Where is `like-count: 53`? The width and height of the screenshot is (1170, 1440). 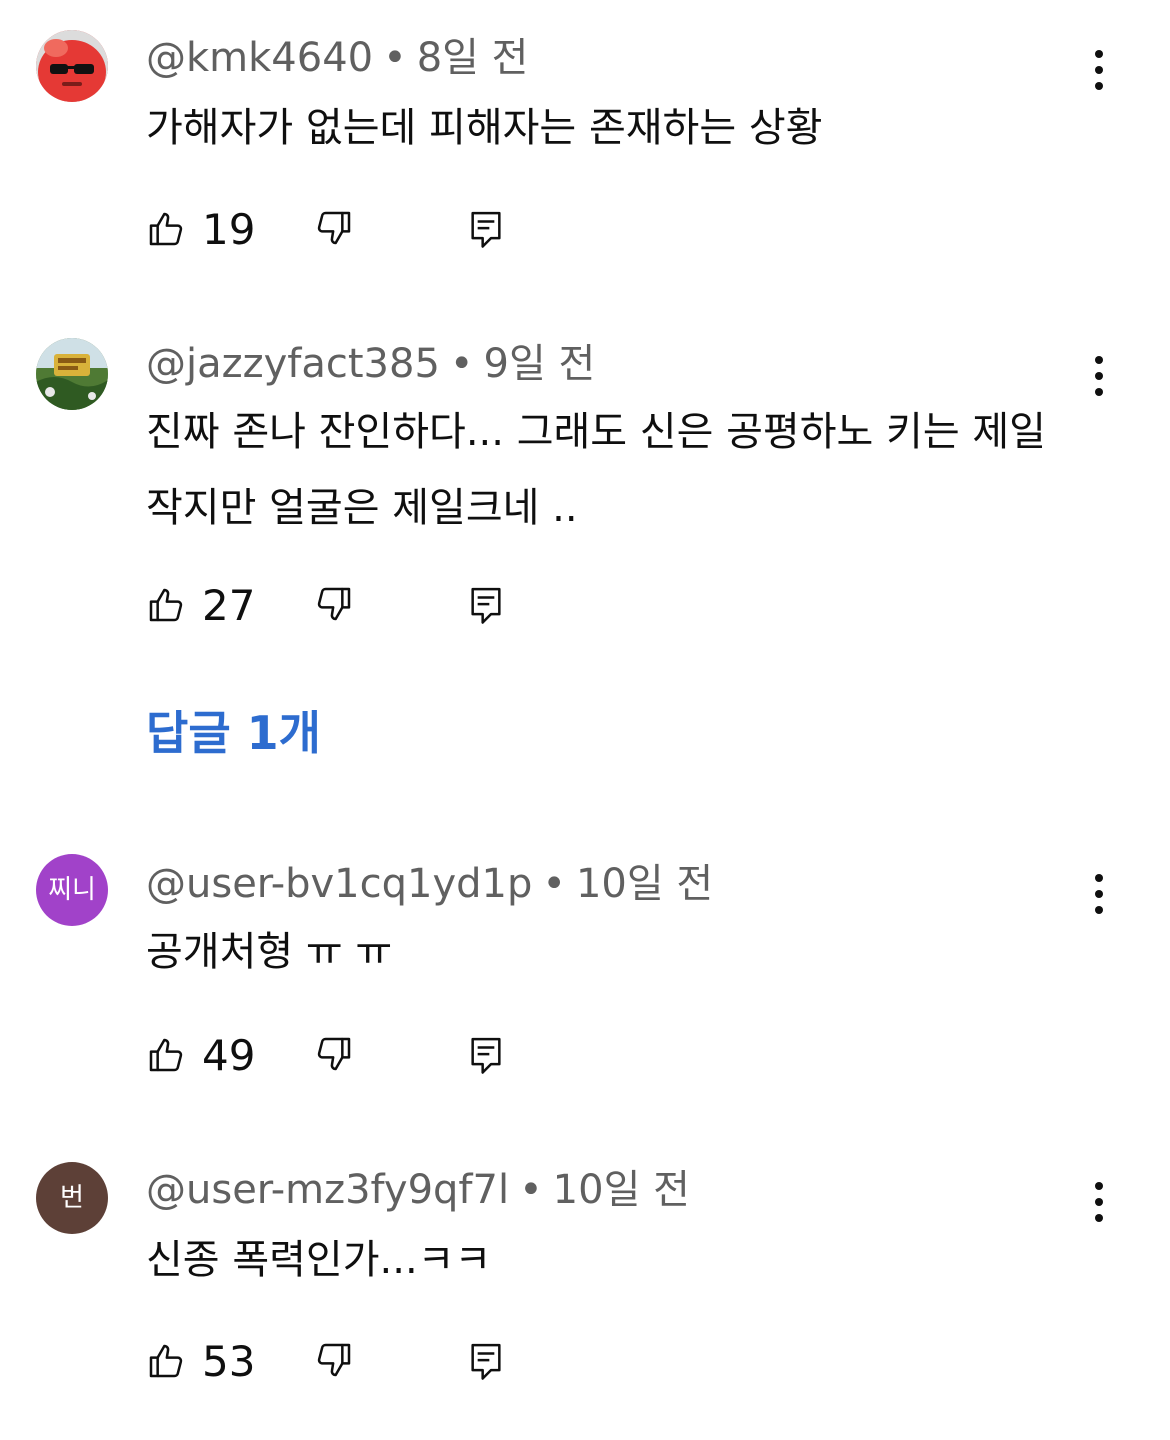 like-count: 53 is located at coordinates (229, 1361).